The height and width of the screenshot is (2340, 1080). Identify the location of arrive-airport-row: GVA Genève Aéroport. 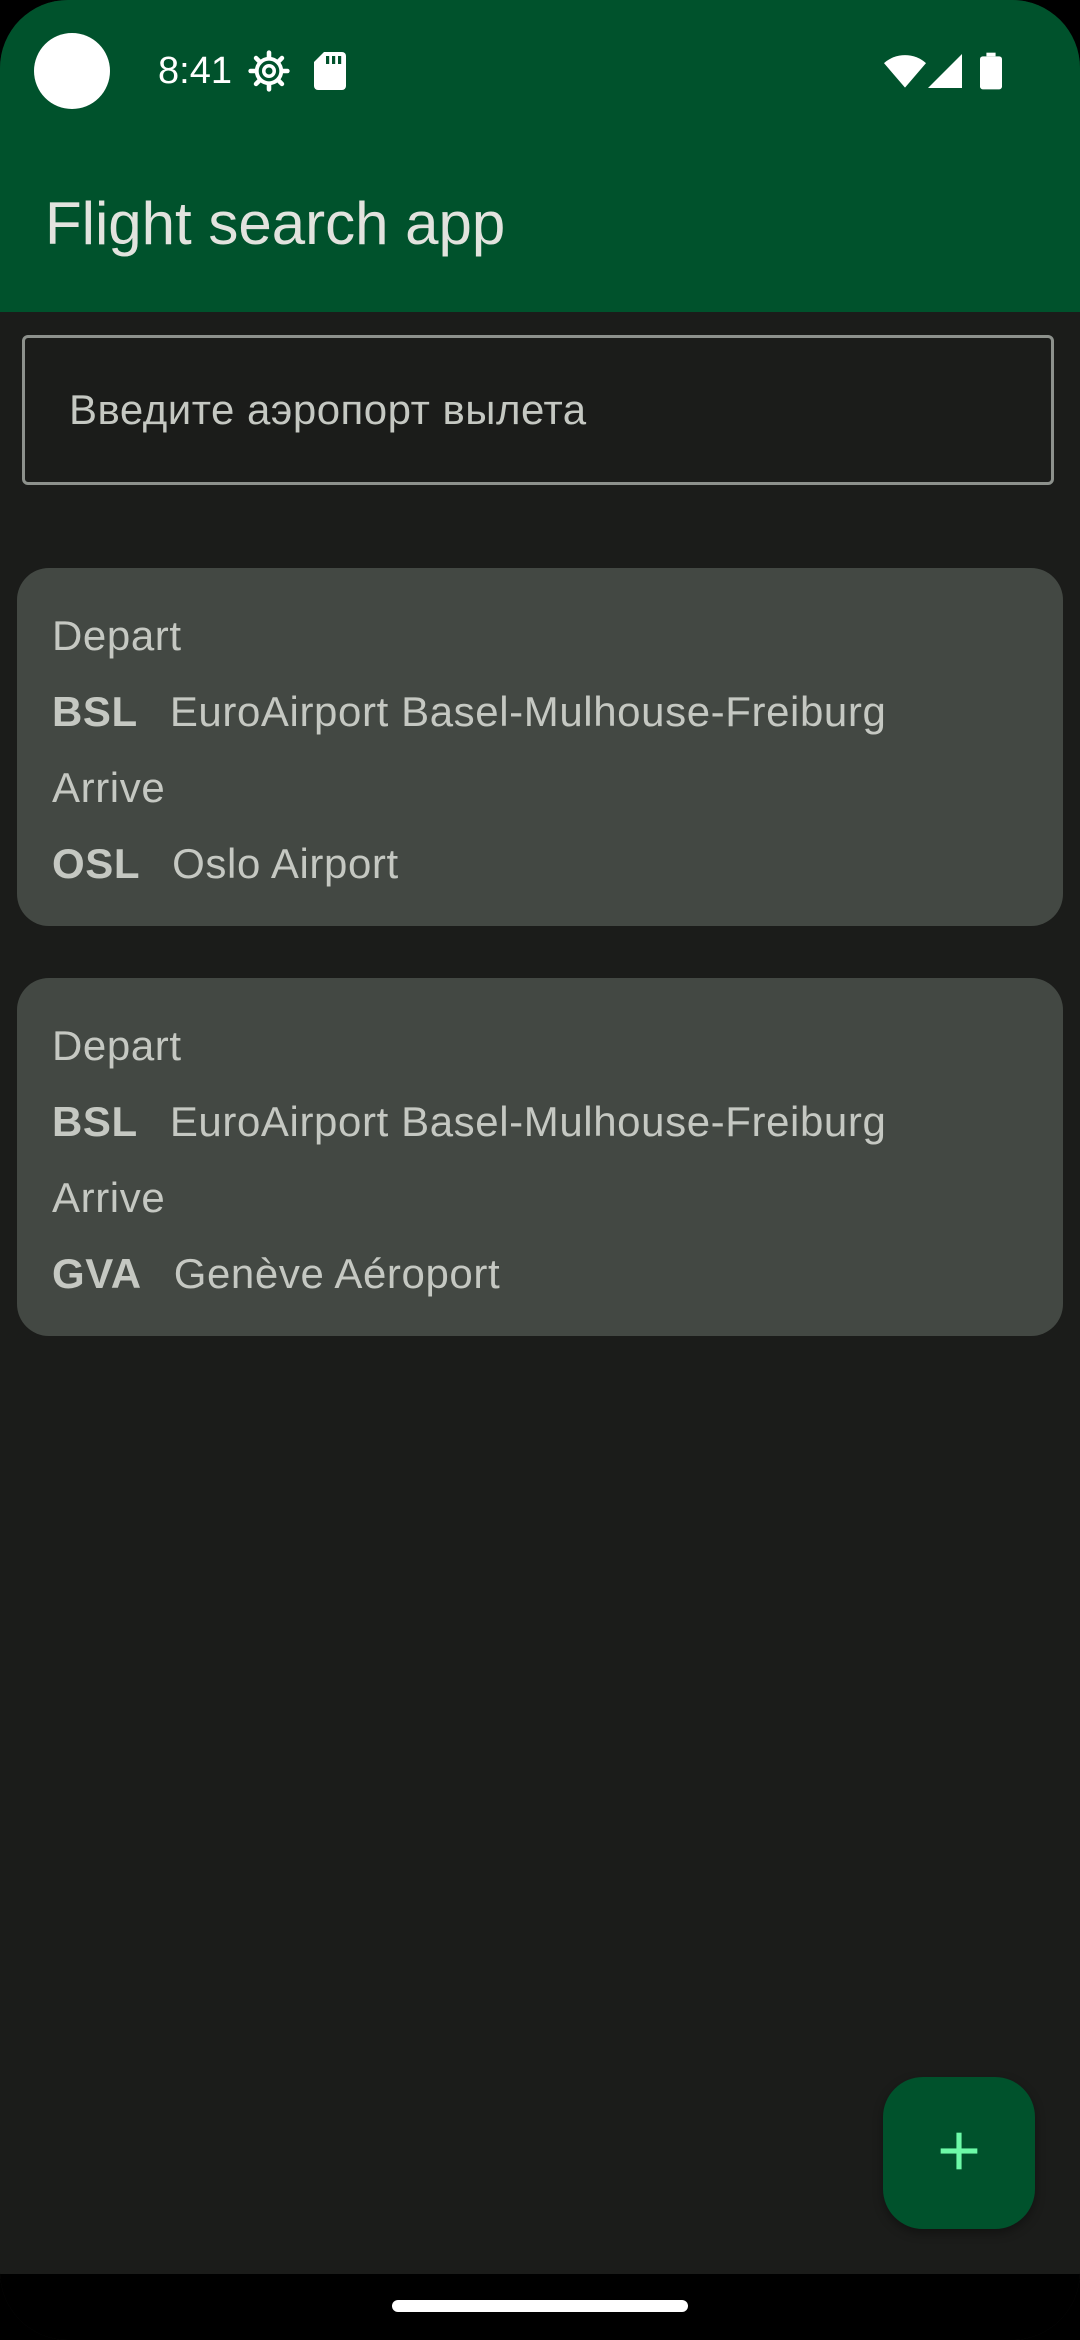
(276, 1274).